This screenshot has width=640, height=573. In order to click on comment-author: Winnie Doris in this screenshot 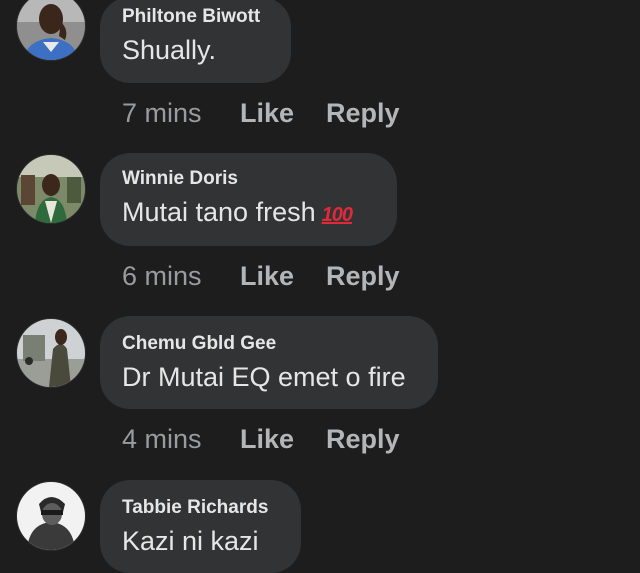, I will do `click(246, 179)`.